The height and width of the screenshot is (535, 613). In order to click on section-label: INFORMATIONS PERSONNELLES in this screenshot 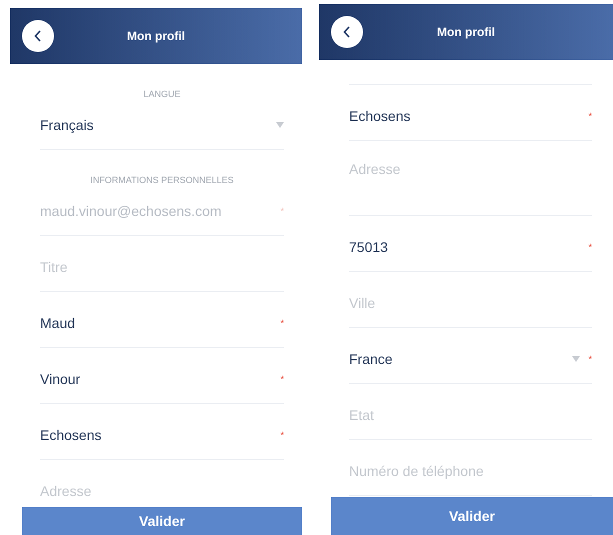, I will do `click(162, 180)`.